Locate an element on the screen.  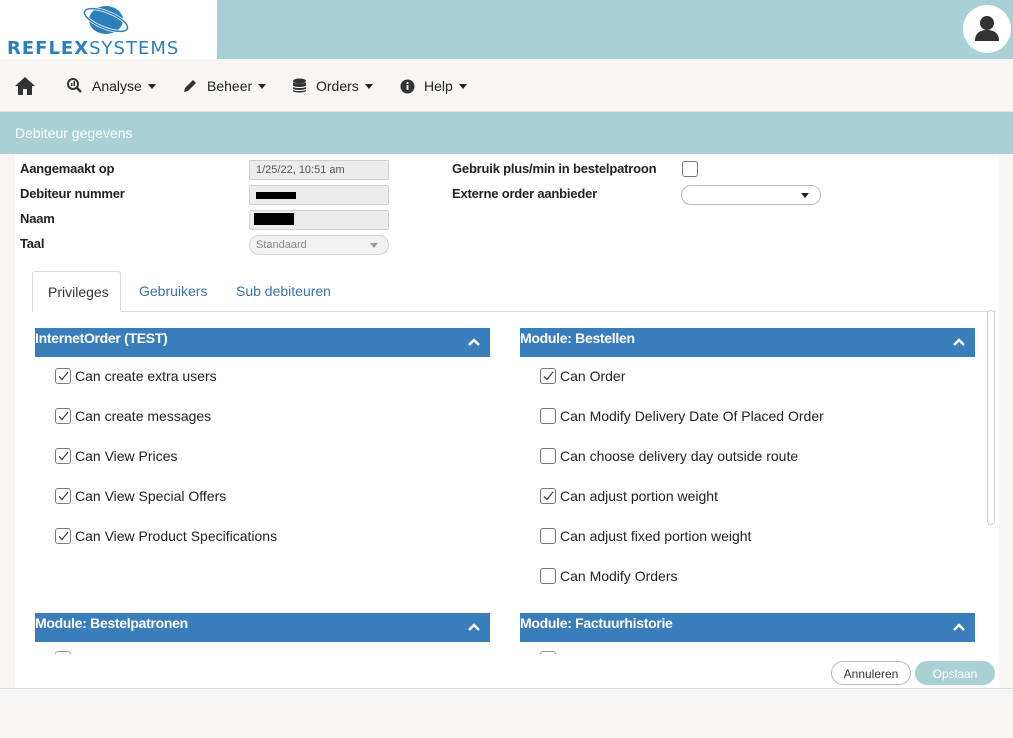
permission-label: Can adjust fixed portion weight is located at coordinates (656, 536).